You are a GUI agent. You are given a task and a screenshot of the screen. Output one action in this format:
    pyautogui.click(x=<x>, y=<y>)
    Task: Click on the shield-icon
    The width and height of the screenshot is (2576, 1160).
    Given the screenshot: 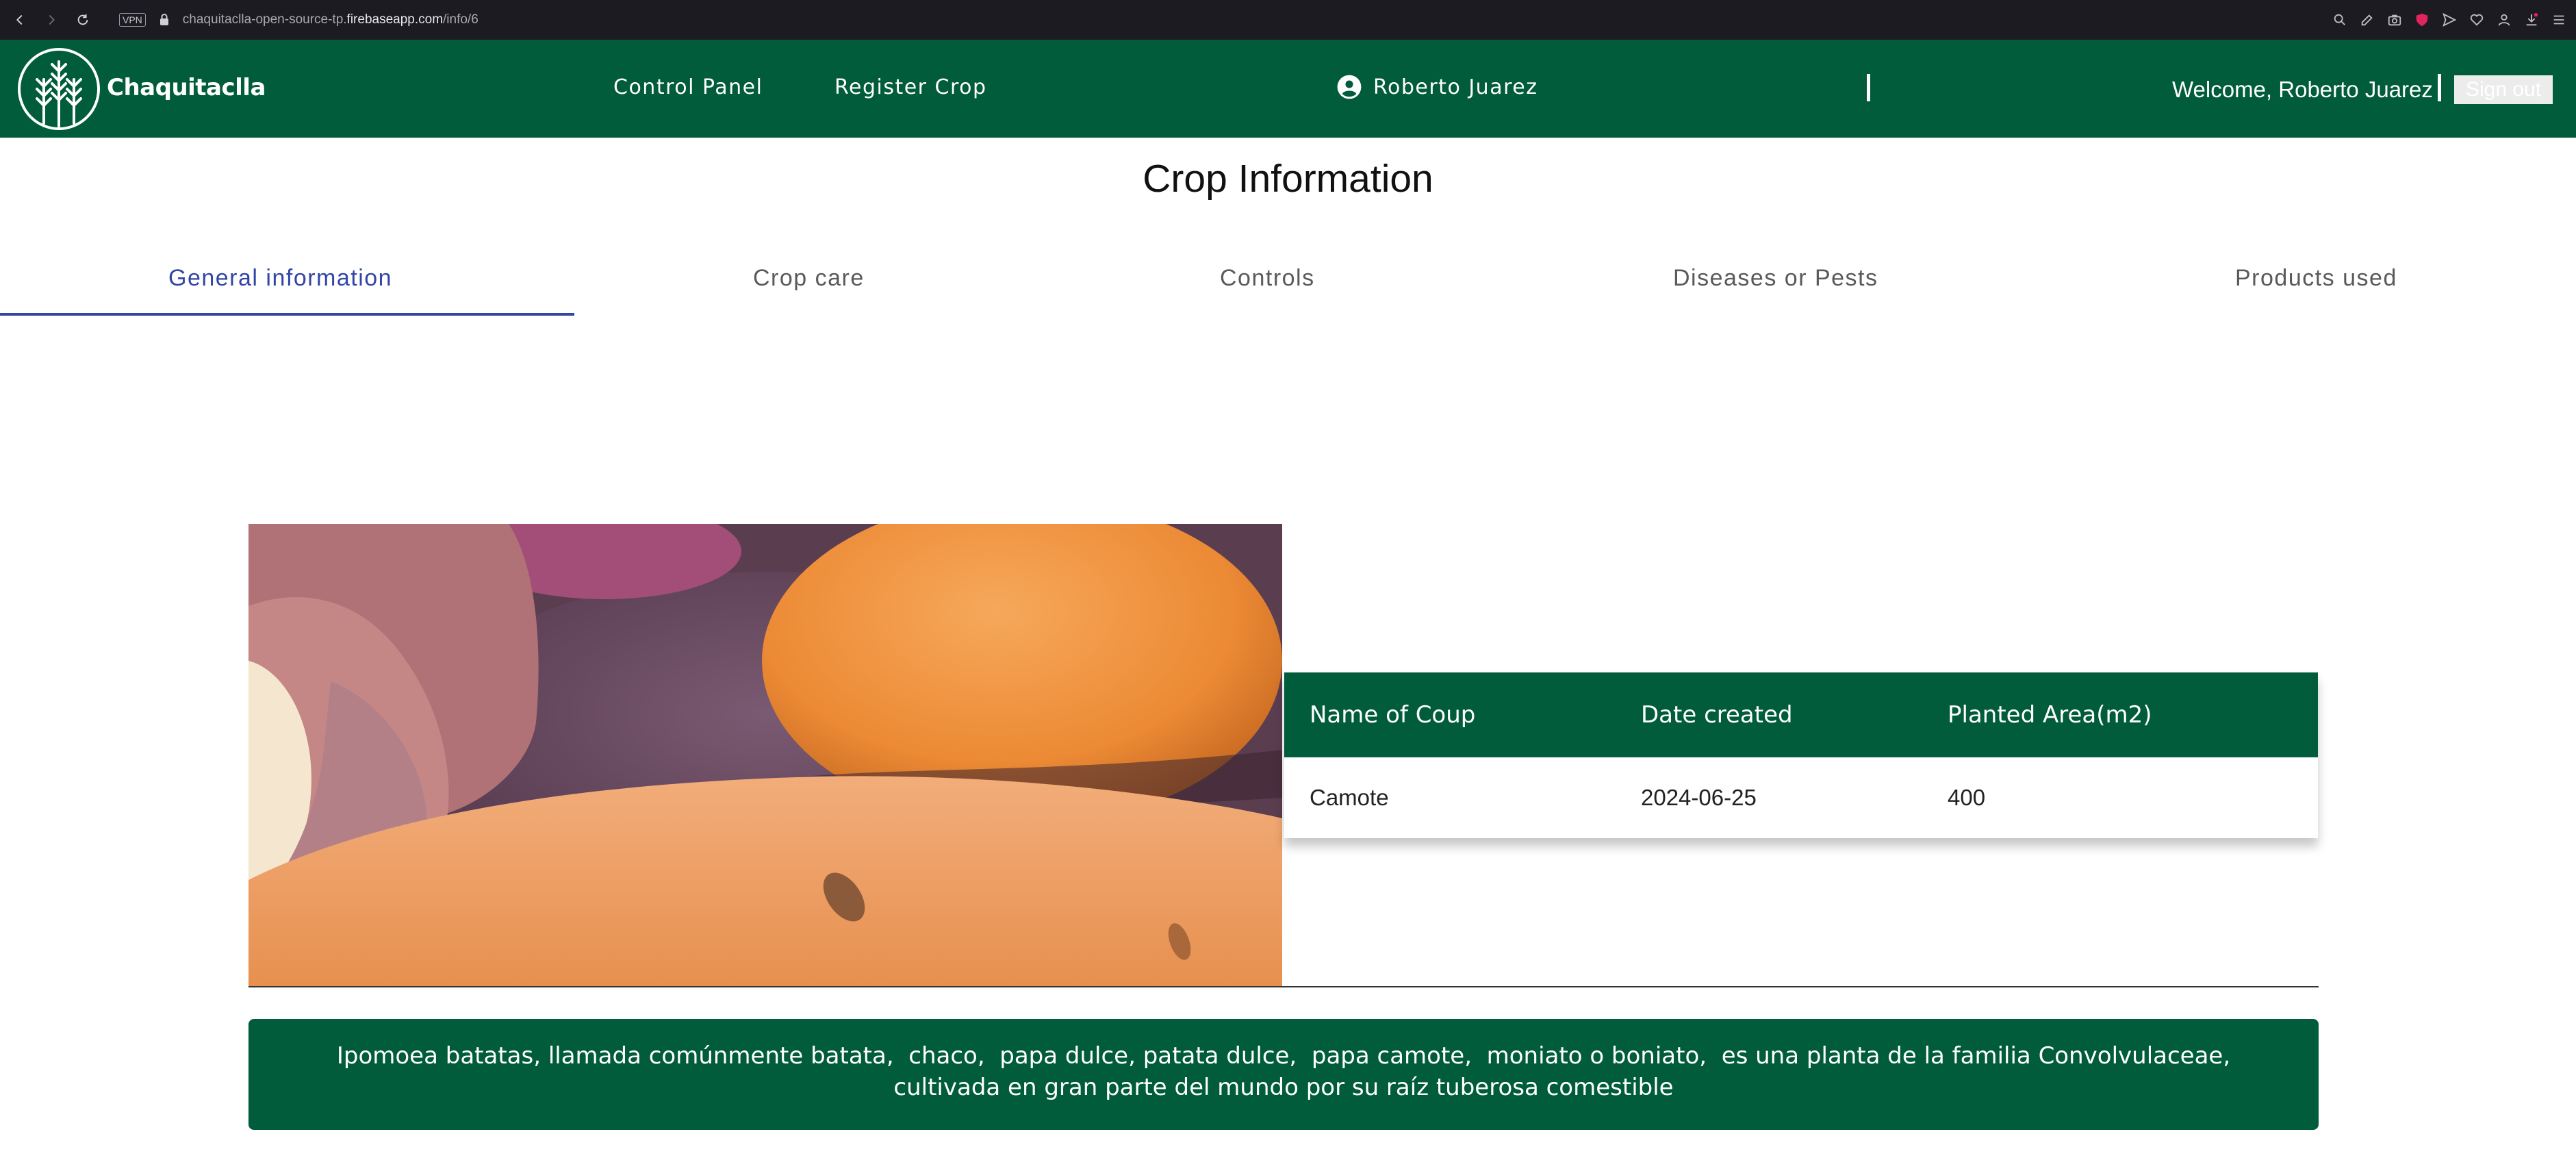 What is the action you would take?
    pyautogui.click(x=2422, y=19)
    